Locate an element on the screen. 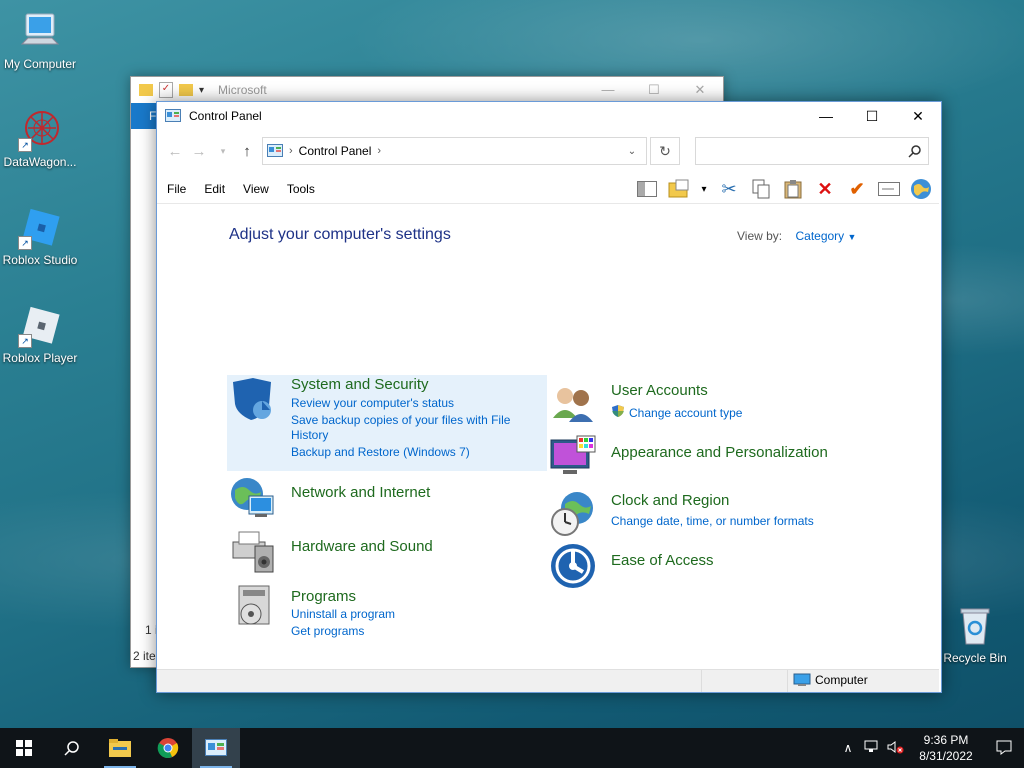  category-title: Network and Internet is located at coordinates (360, 492).